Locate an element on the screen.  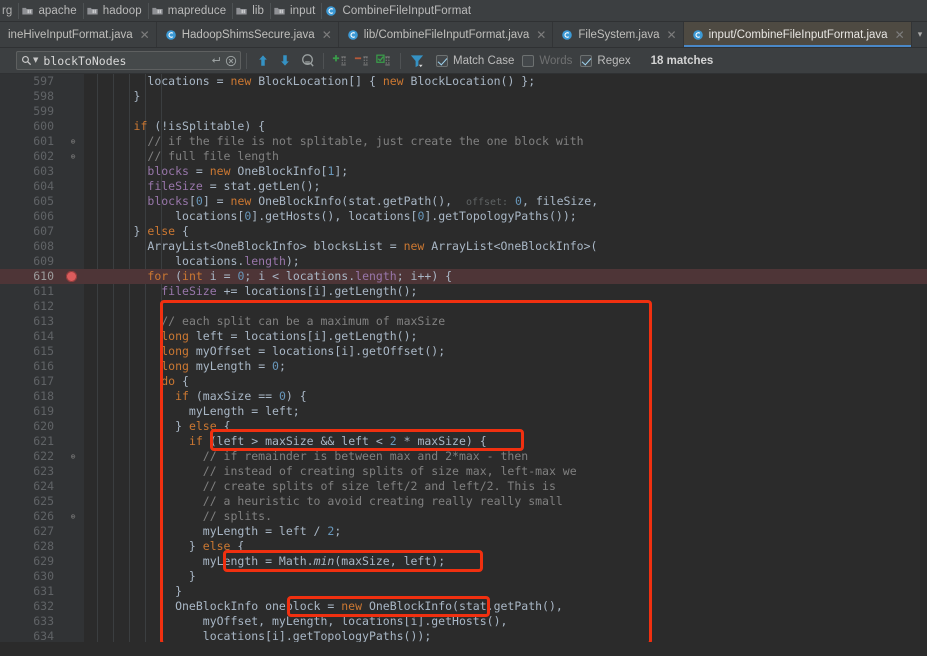
code-line: 598 } is located at coordinates (463, 96).